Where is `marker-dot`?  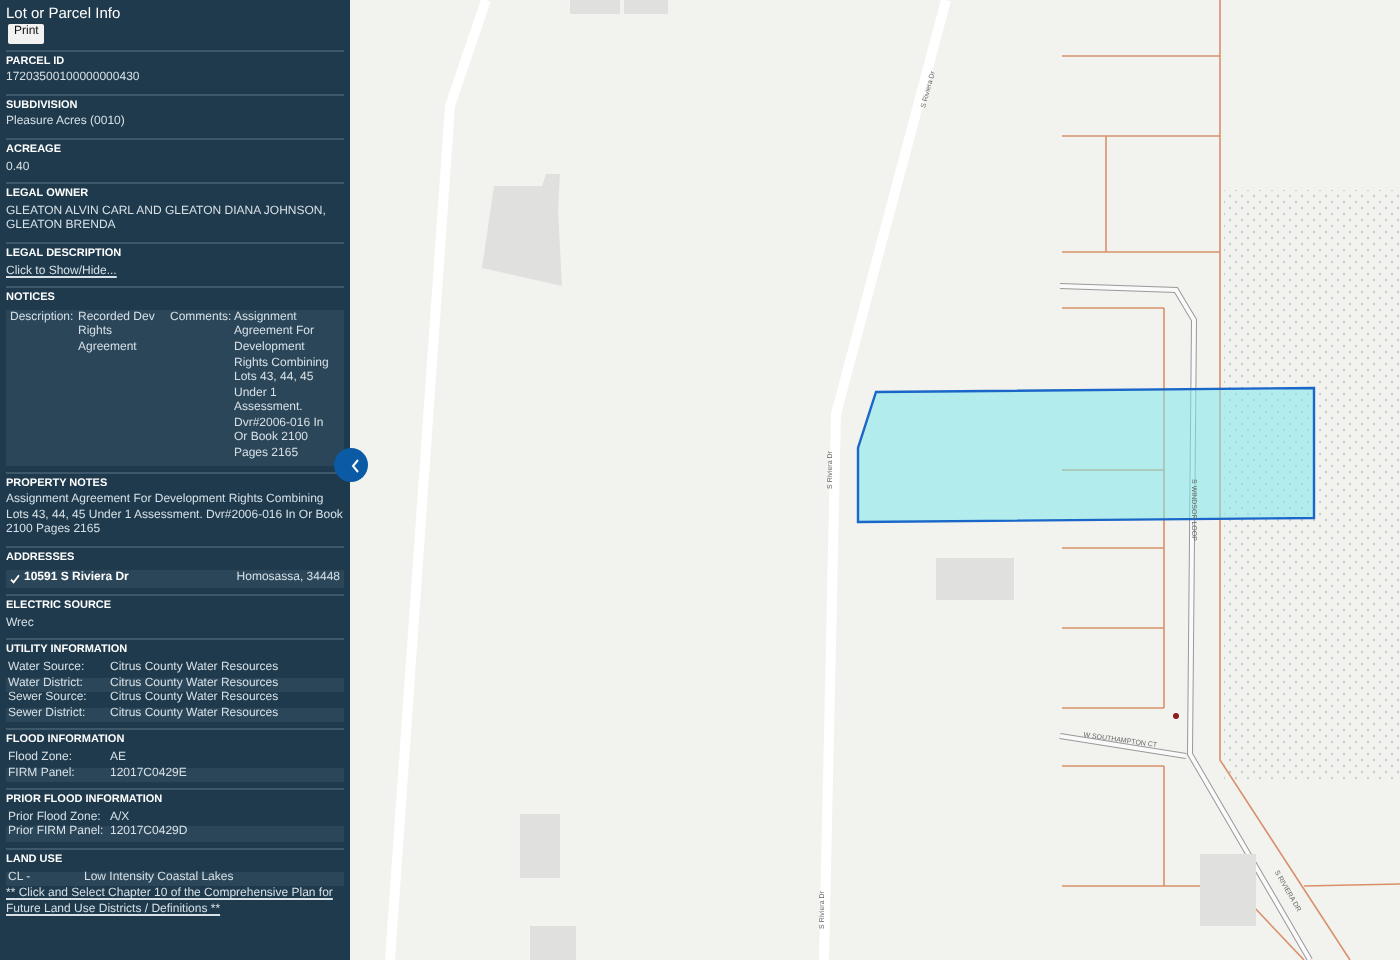
marker-dot is located at coordinates (1176, 716).